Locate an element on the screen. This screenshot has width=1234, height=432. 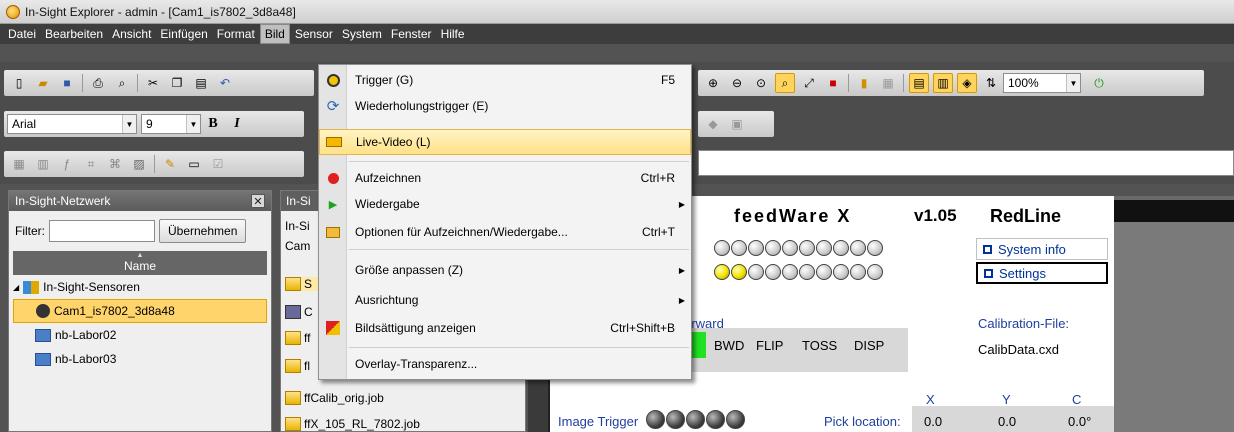
tools-toolbar: ▦ ▥ ƒ ⌗ ⌘ ▨ ✎ ▭ ☑ is located at coordinates (154, 164).